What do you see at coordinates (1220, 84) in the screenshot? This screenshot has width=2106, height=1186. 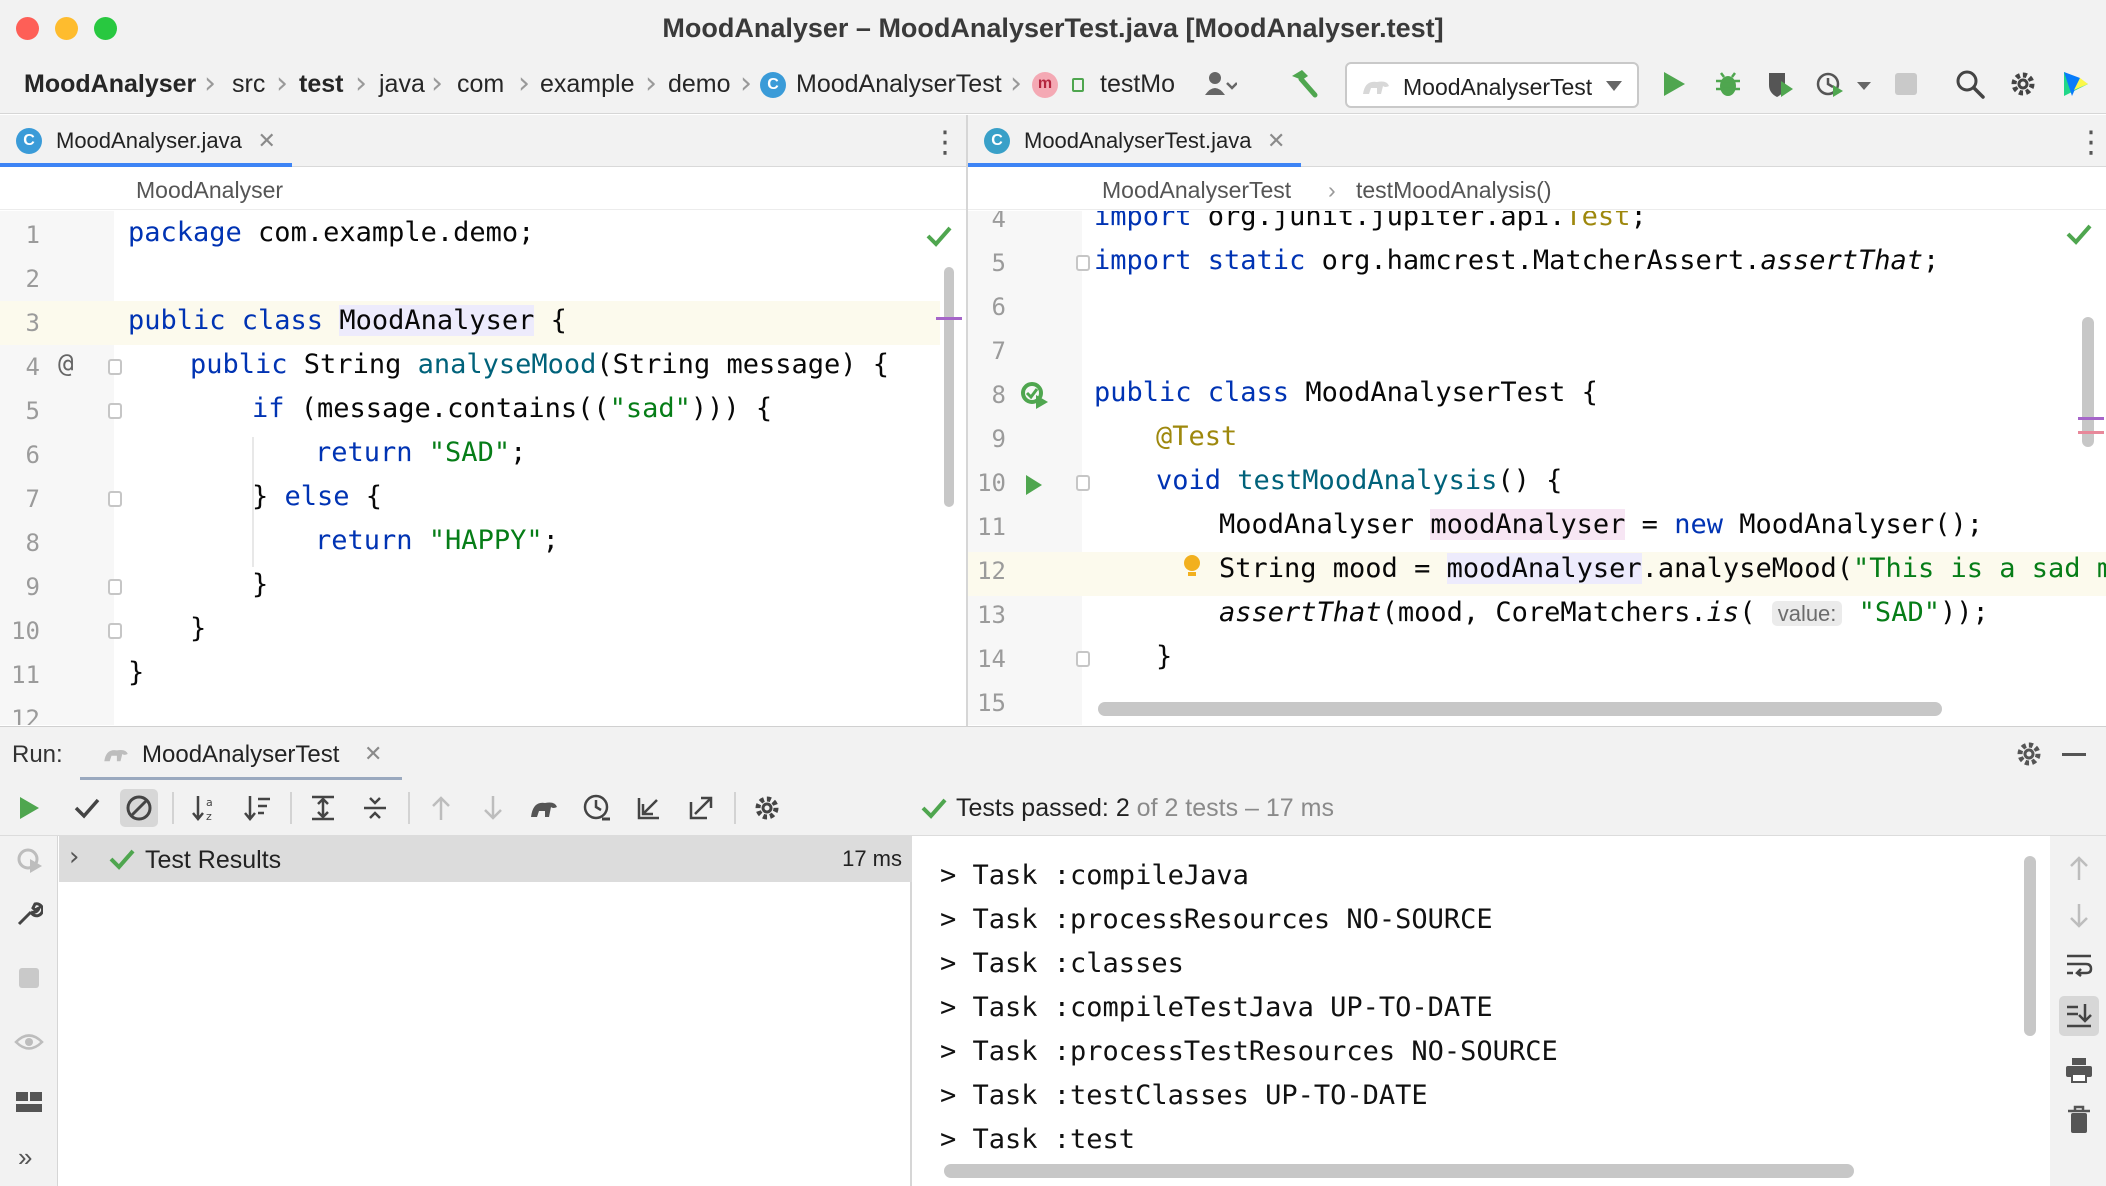 I see `user-account-icon` at bounding box center [1220, 84].